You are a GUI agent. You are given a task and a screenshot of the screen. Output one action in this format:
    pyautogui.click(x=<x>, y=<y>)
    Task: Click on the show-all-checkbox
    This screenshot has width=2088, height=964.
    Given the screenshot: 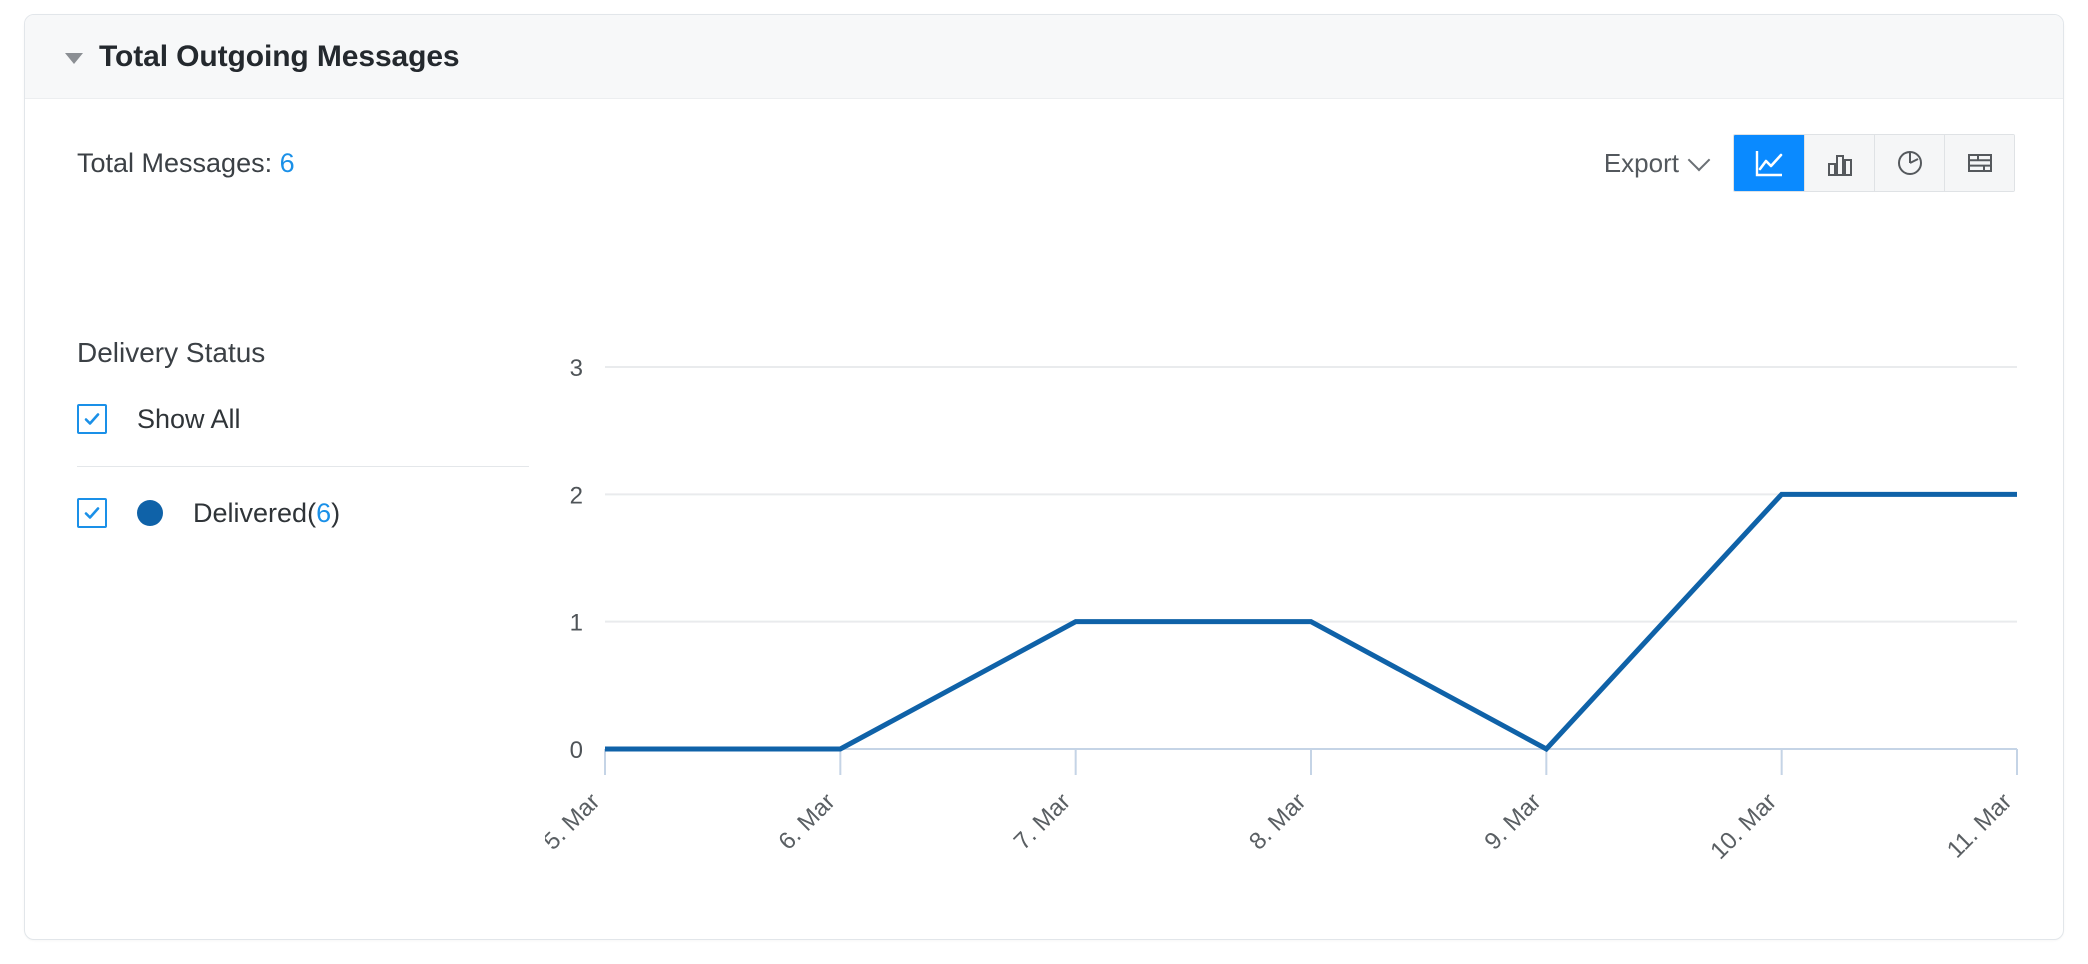 What is the action you would take?
    pyautogui.click(x=92, y=419)
    